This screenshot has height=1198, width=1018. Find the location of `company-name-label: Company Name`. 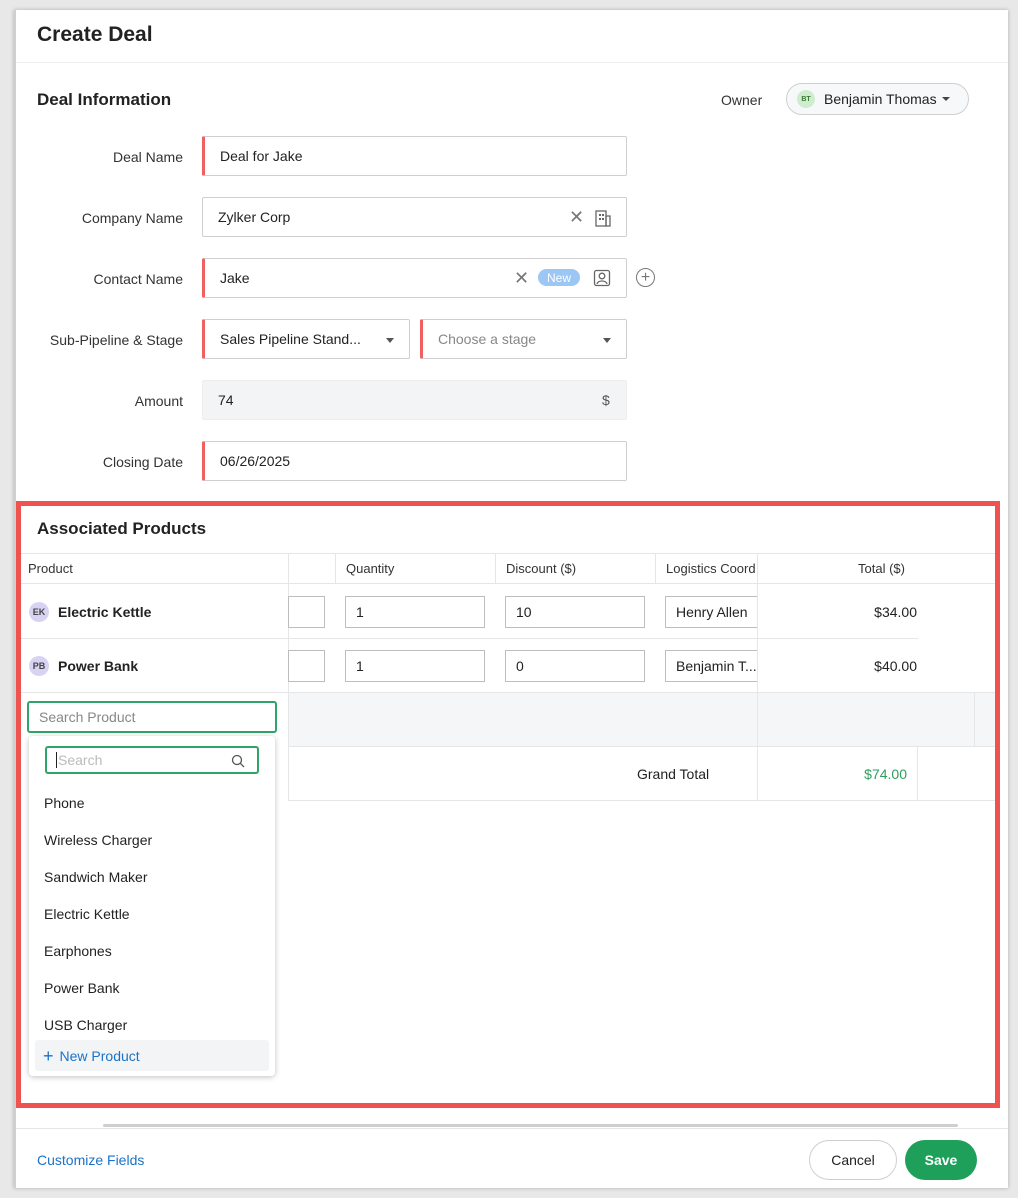

company-name-label: Company Name is located at coordinates (132, 218).